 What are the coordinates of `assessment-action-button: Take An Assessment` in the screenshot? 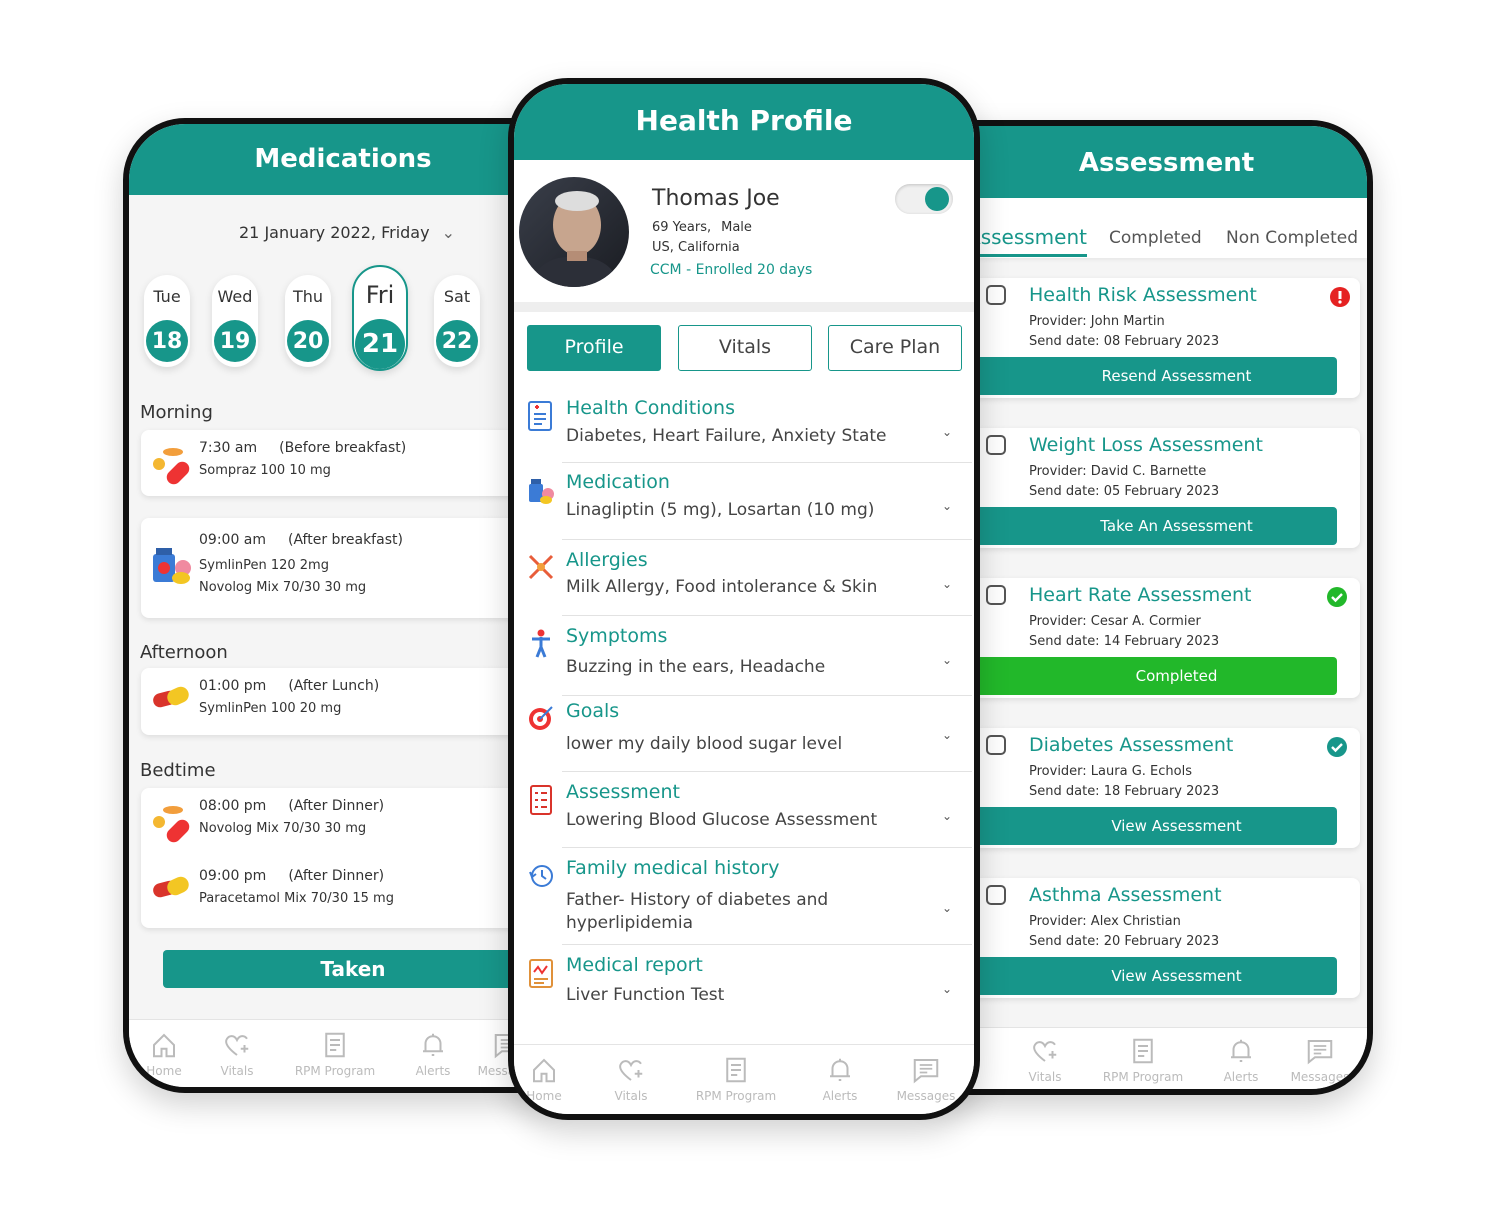 It's located at (1131, 526).